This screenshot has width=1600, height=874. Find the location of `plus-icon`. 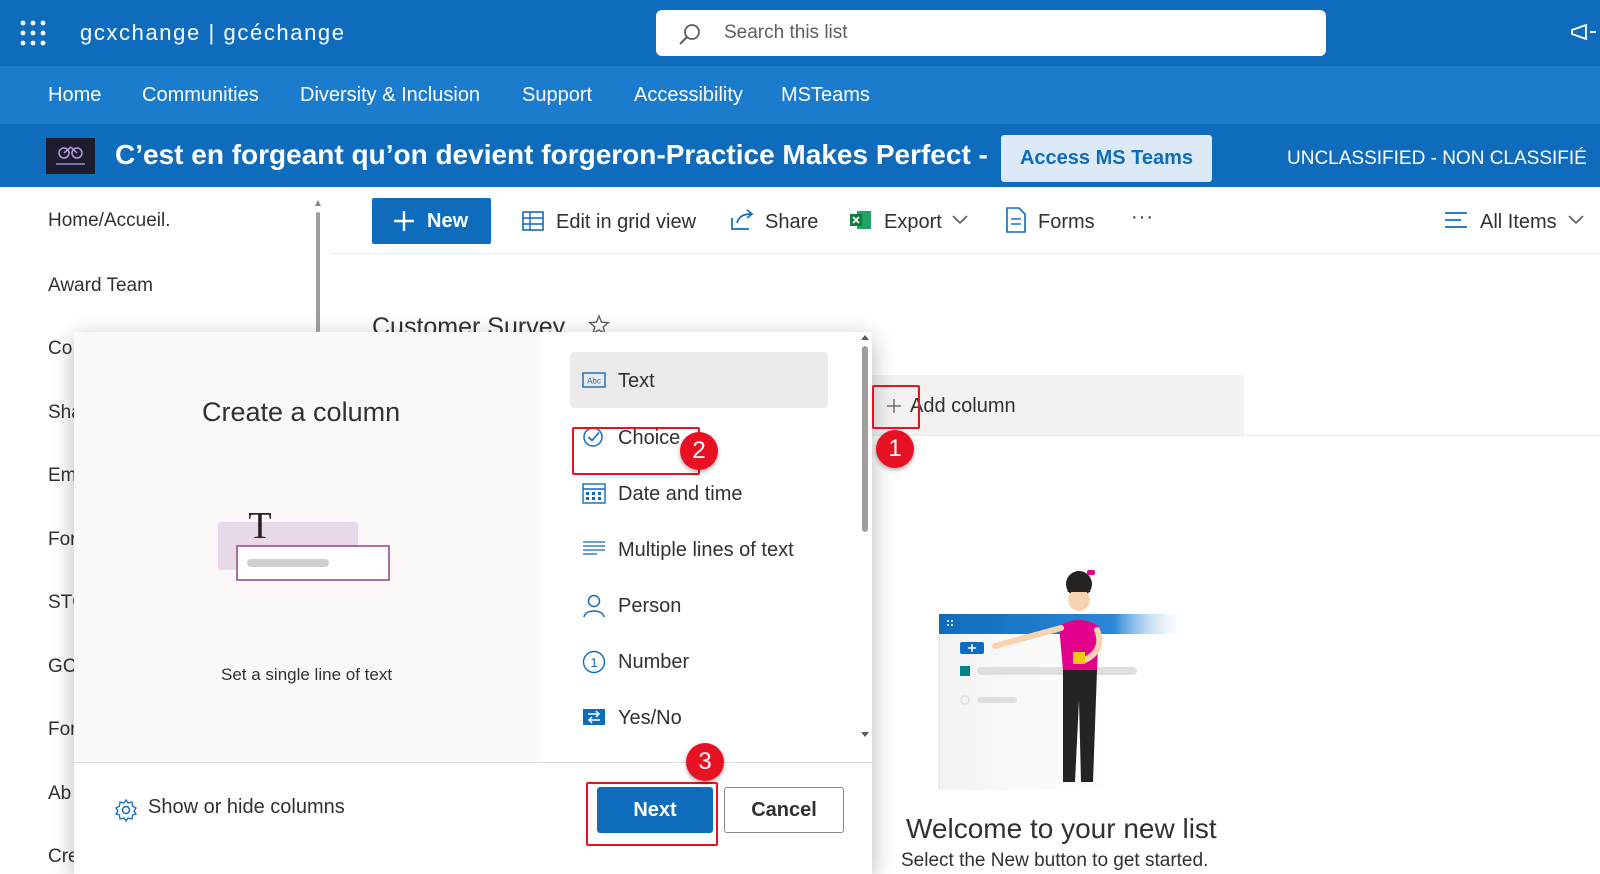

plus-icon is located at coordinates (404, 221).